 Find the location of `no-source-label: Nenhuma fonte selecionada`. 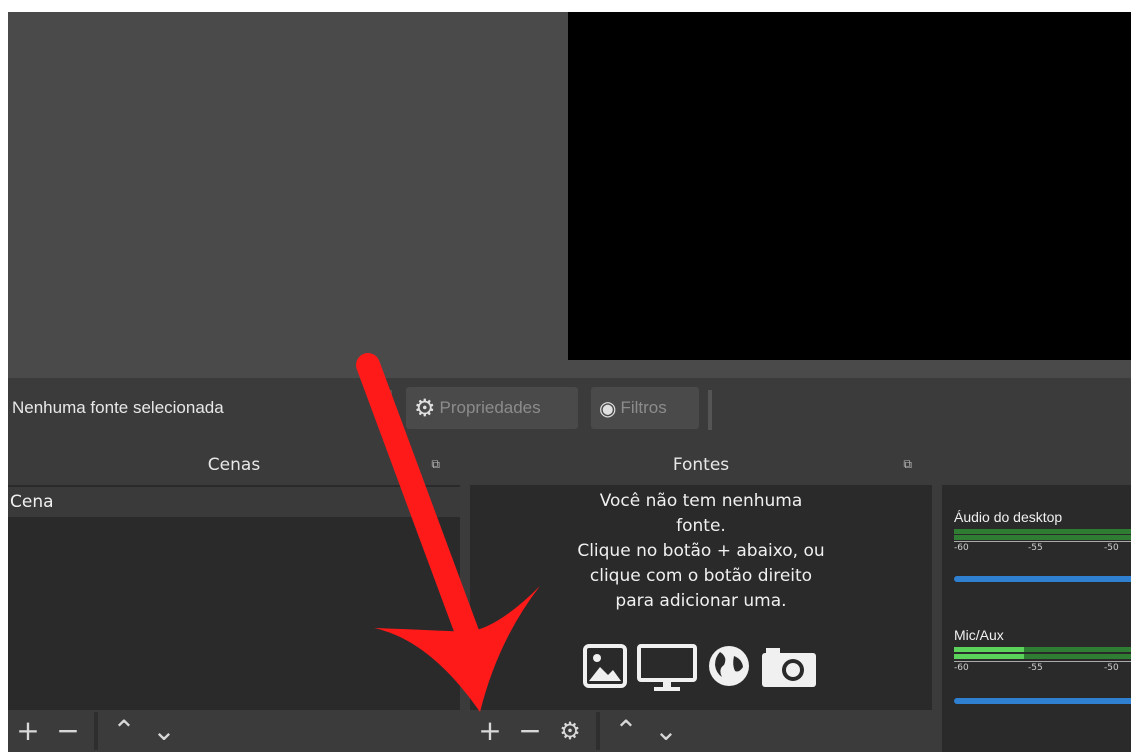

no-source-label: Nenhuma fonte selecionada is located at coordinates (118, 407).